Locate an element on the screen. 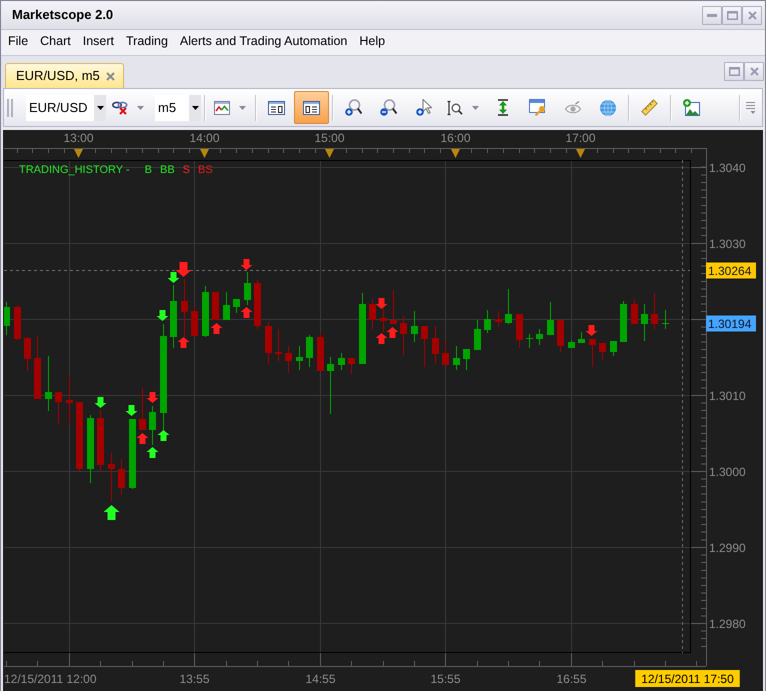 Image resolution: width=766 pixels, height=691 pixels. menu-item: Help is located at coordinates (372, 41).